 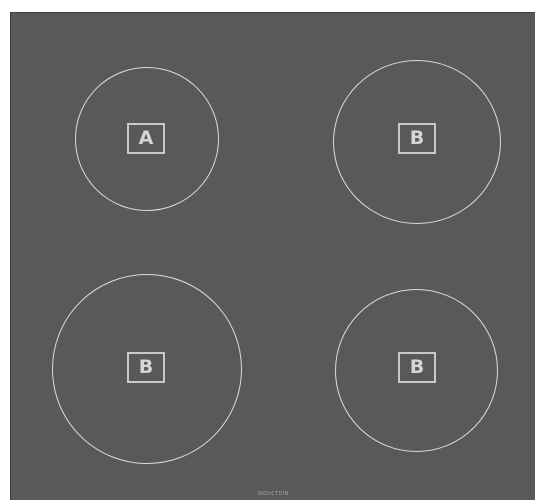 I want to click on zone-label-bottom-left: B, so click(x=146, y=367).